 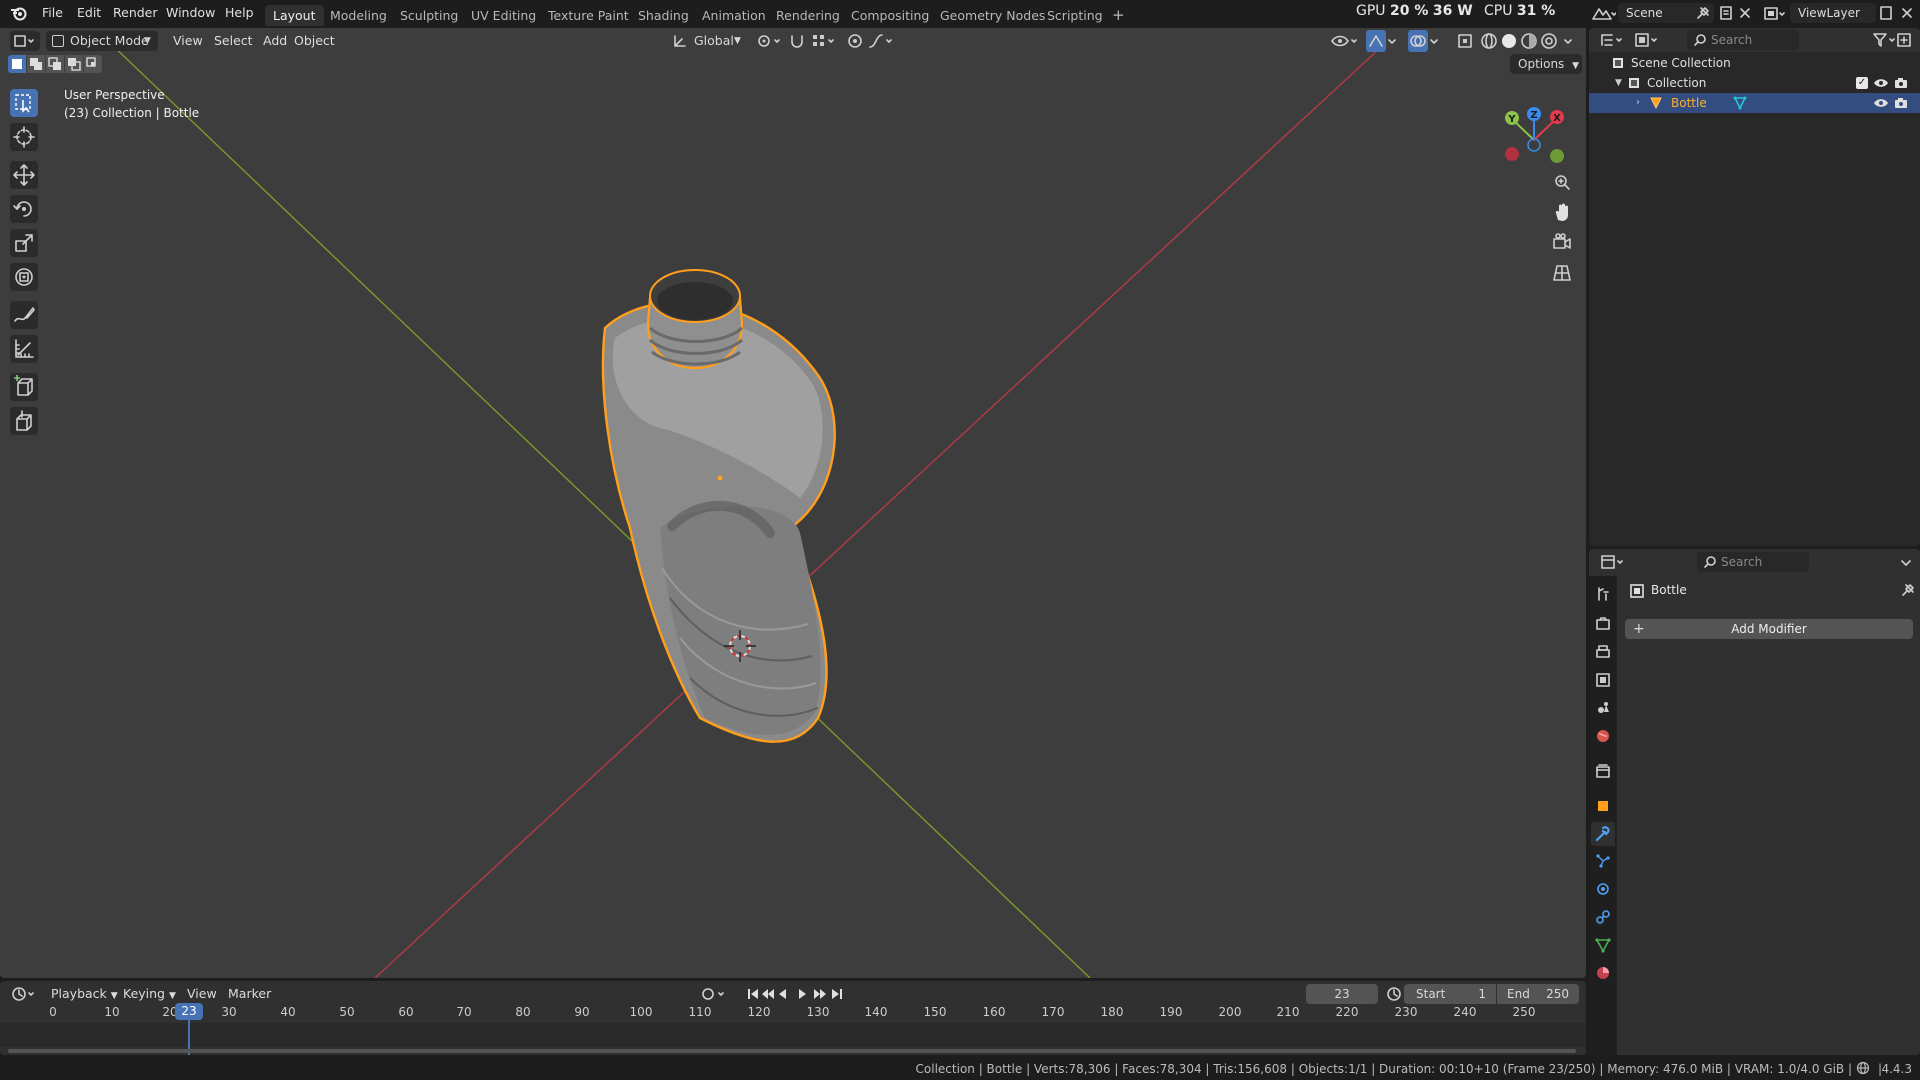 I want to click on measure-tool, so click(x=24, y=349).